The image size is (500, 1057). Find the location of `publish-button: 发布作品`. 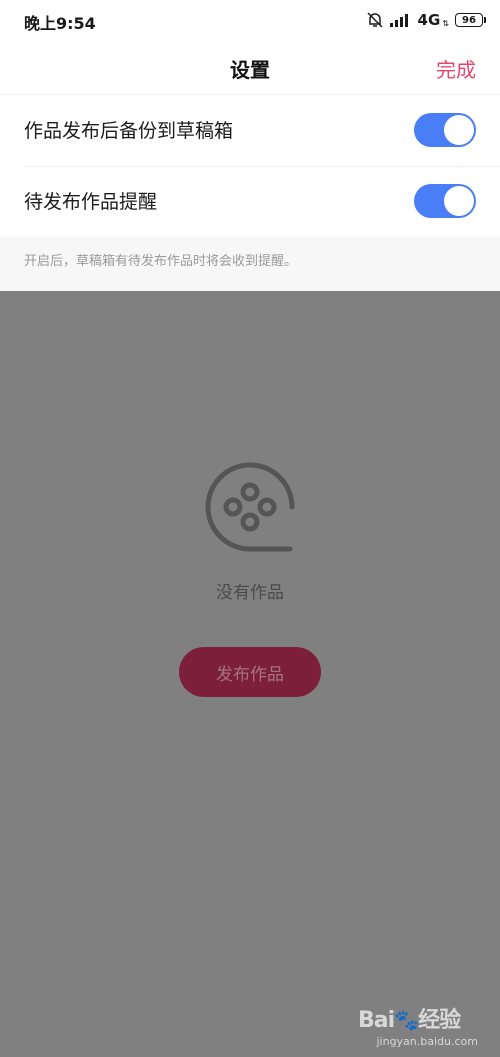

publish-button: 发布作品 is located at coordinates (250, 672).